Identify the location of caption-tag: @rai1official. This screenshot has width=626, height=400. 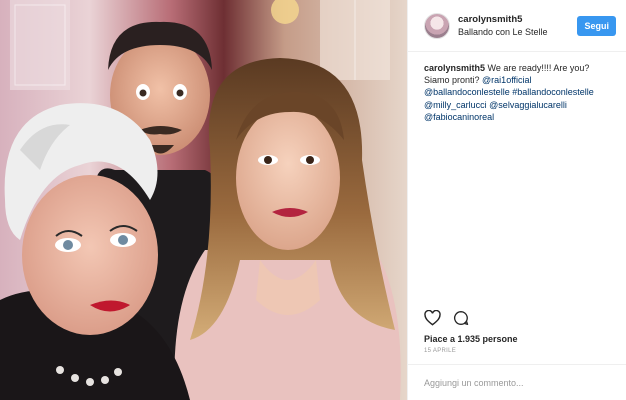
(507, 80).